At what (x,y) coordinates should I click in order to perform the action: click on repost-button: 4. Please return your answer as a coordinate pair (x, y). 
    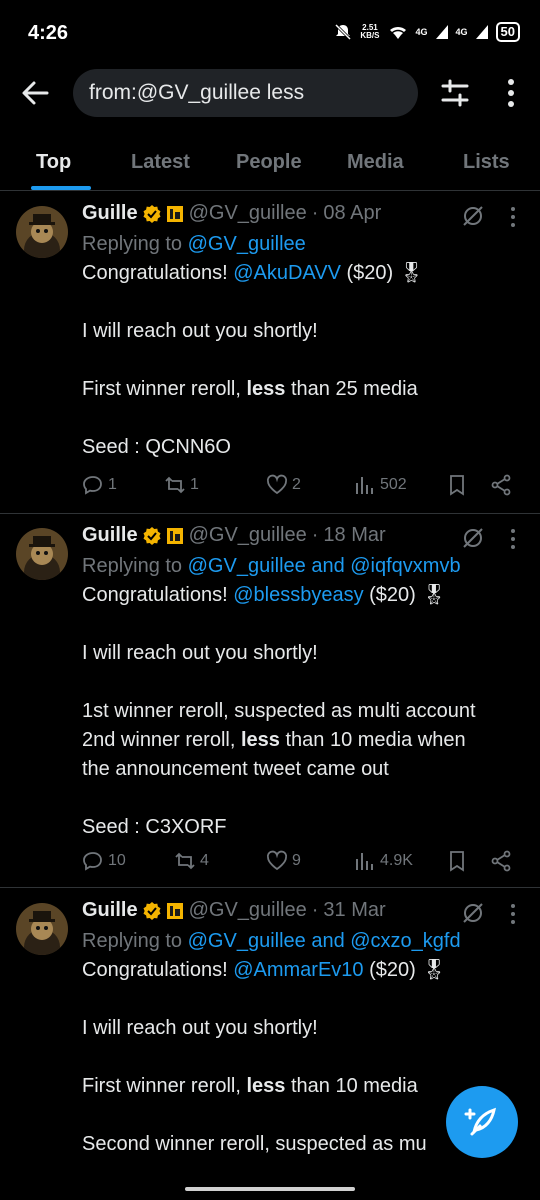
    Looking at the image, I should click on (191, 861).